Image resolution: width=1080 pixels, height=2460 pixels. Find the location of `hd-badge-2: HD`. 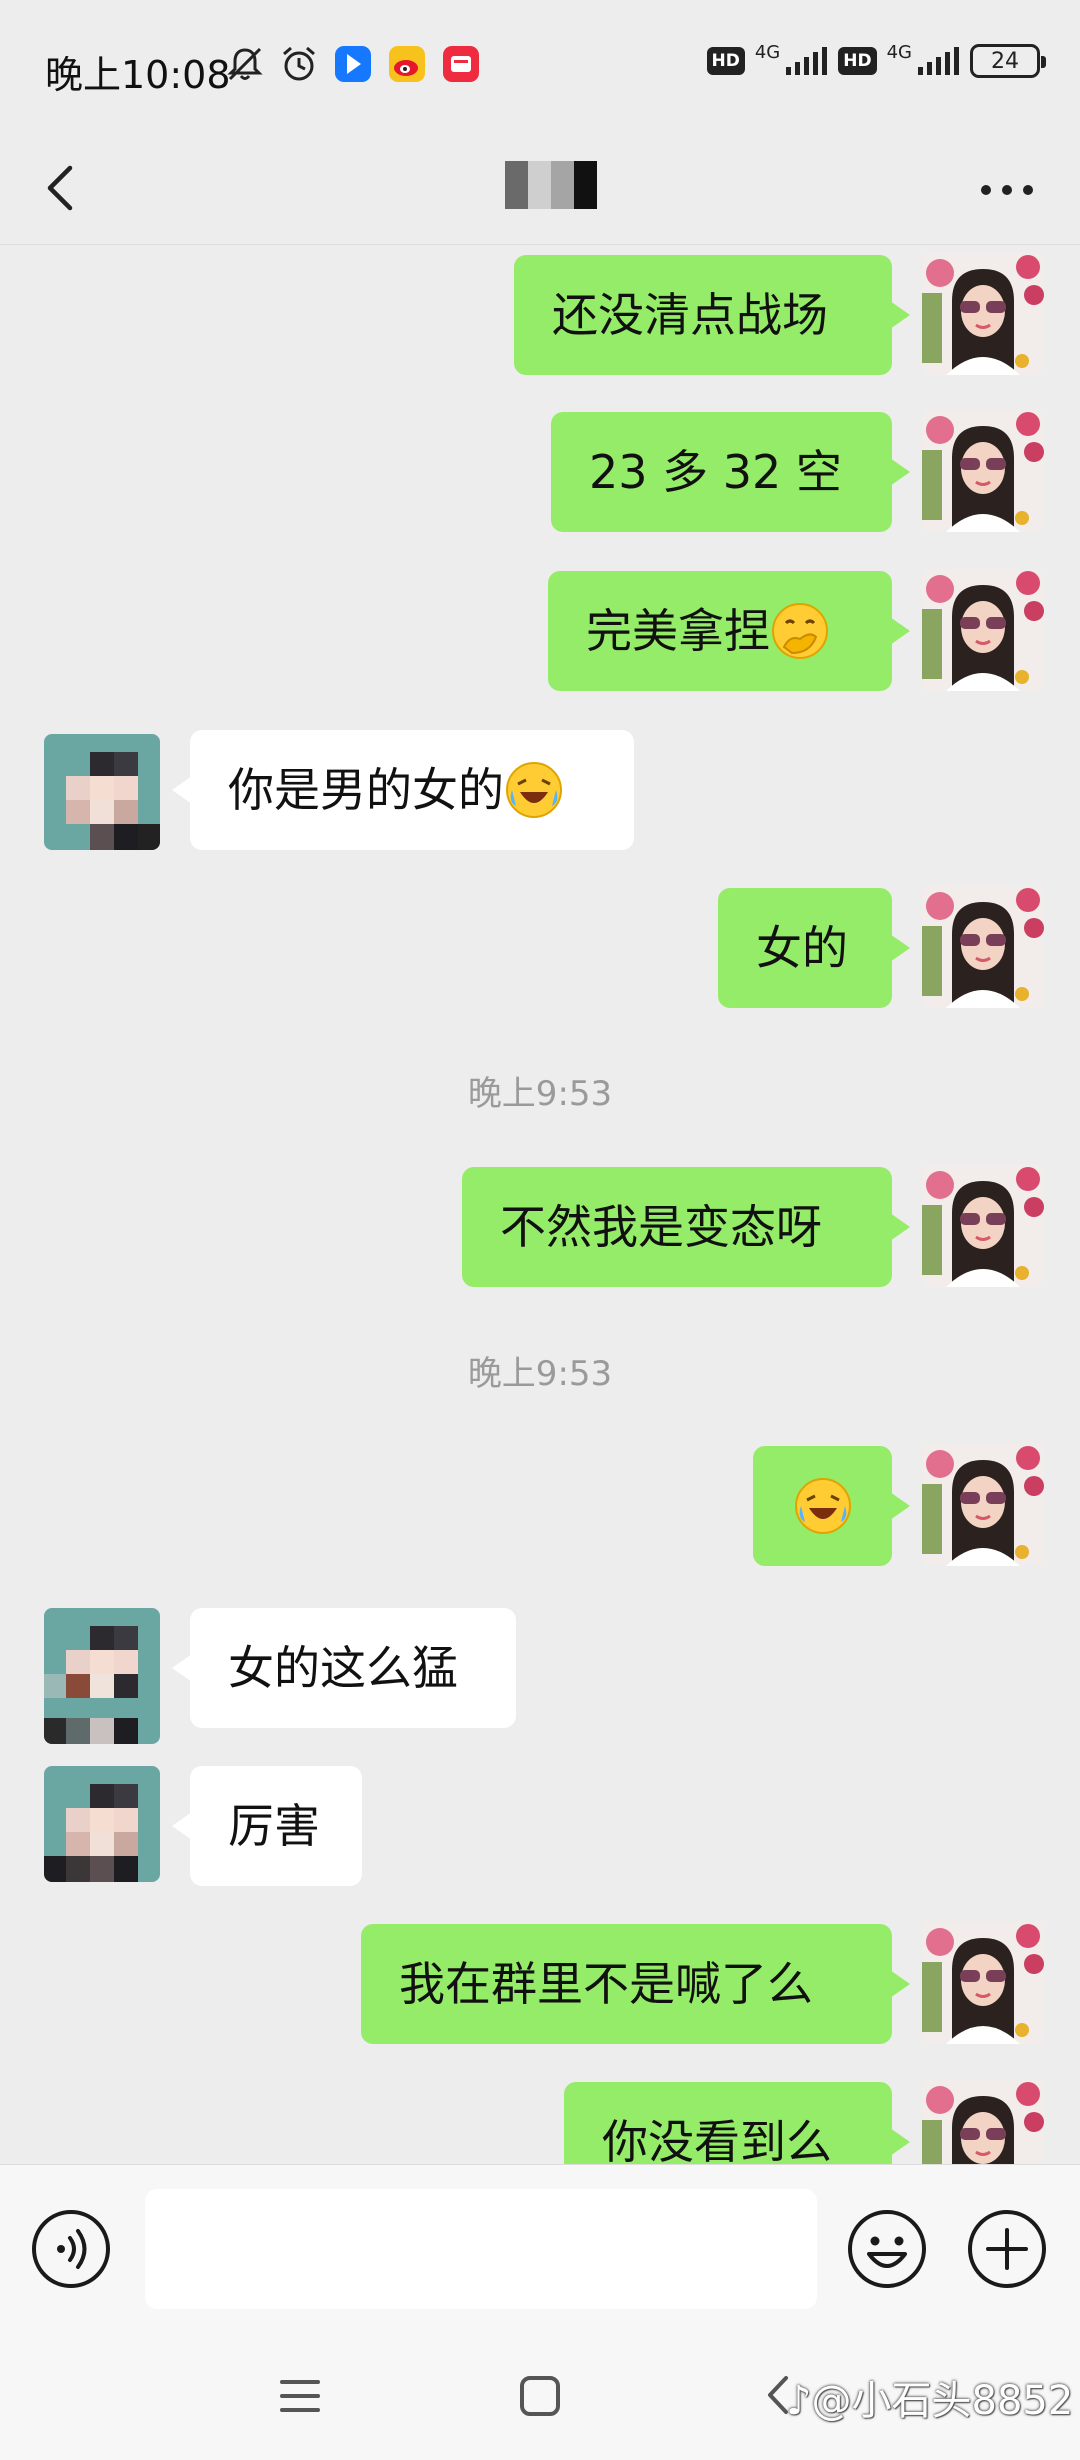

hd-badge-2: HD is located at coordinates (857, 61).